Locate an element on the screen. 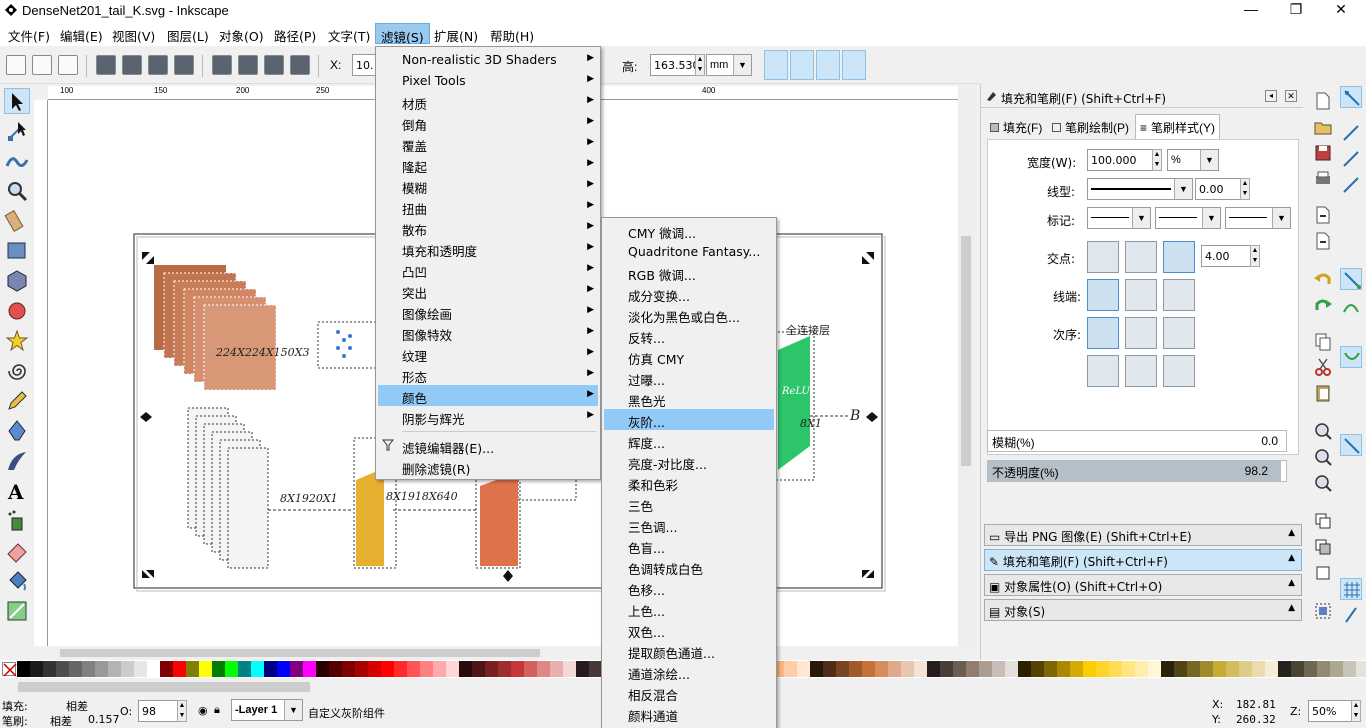 This screenshot has width=1366, height=728. snap-others-icon is located at coordinates (1351, 445).